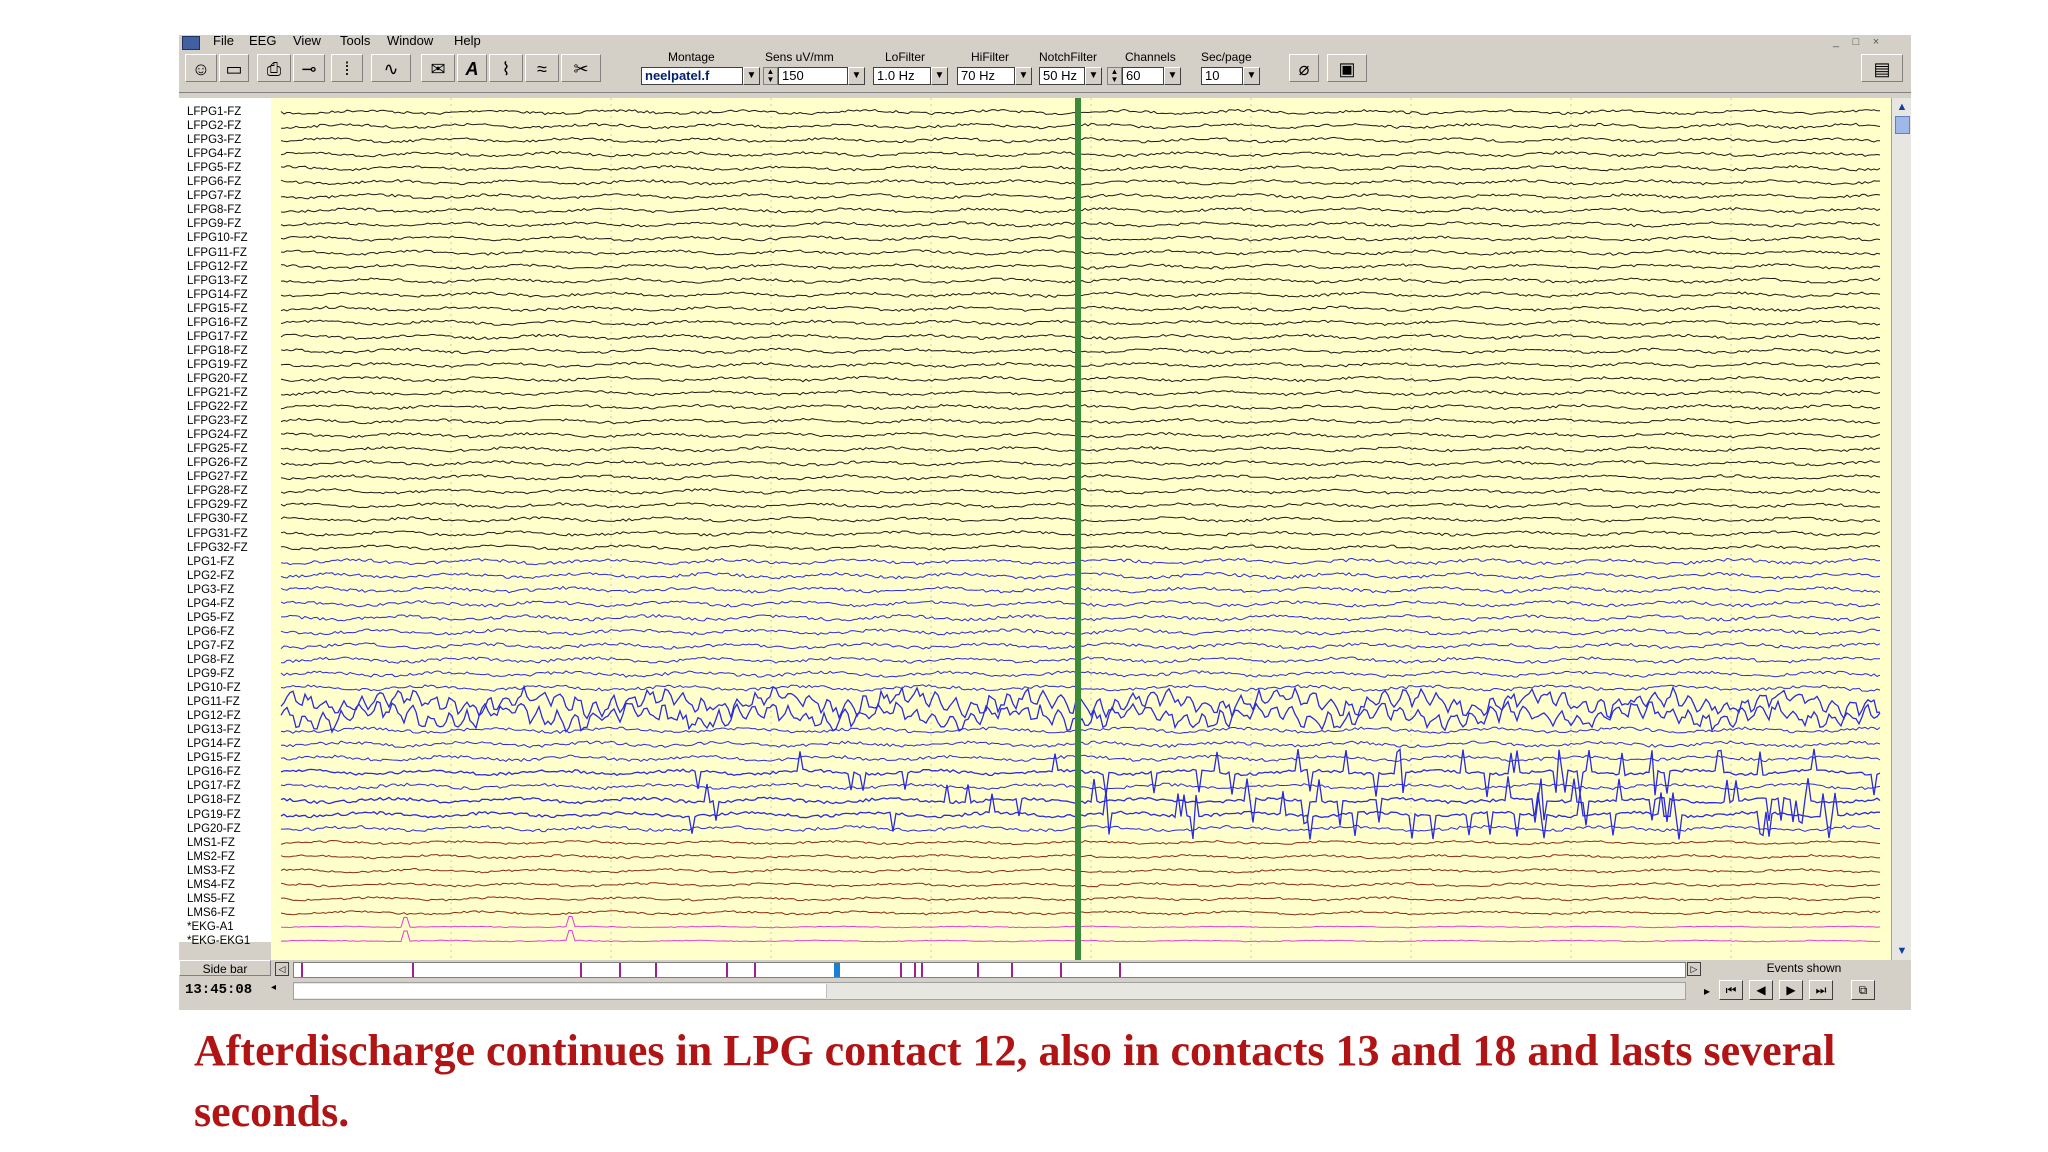  I want to click on sens-spinner: ▲ ▼, so click(770, 76).